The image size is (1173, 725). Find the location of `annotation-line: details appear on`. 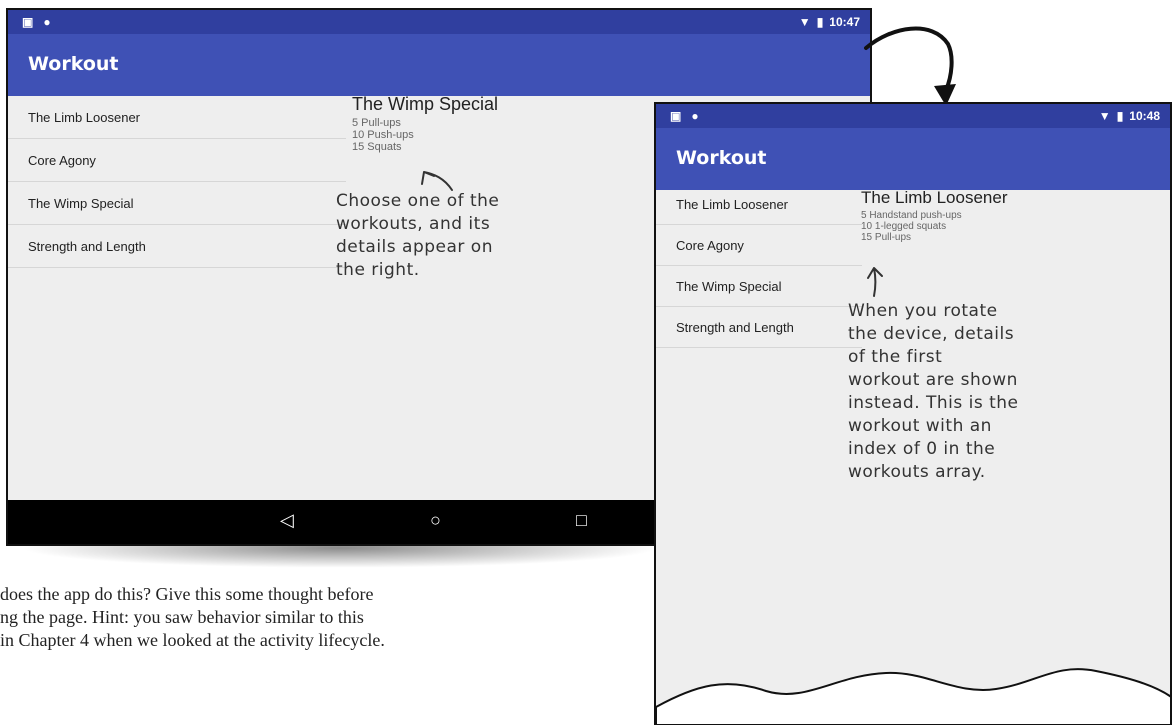

annotation-line: details appear on is located at coordinates (414, 247).